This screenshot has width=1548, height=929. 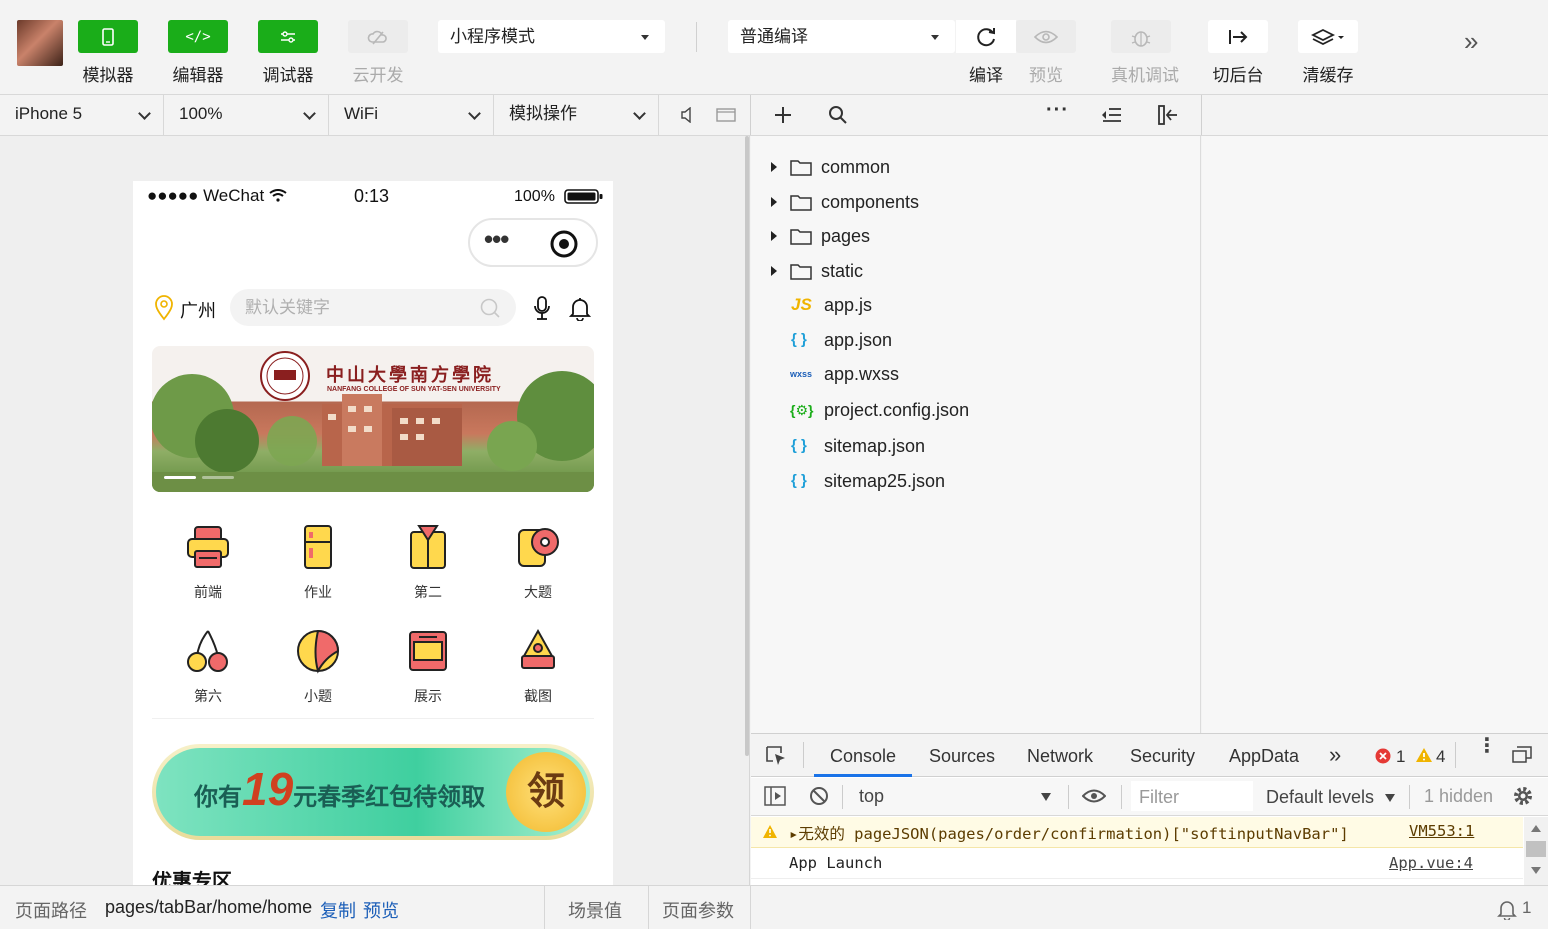 I want to click on folder-item: components, so click(x=976, y=202).